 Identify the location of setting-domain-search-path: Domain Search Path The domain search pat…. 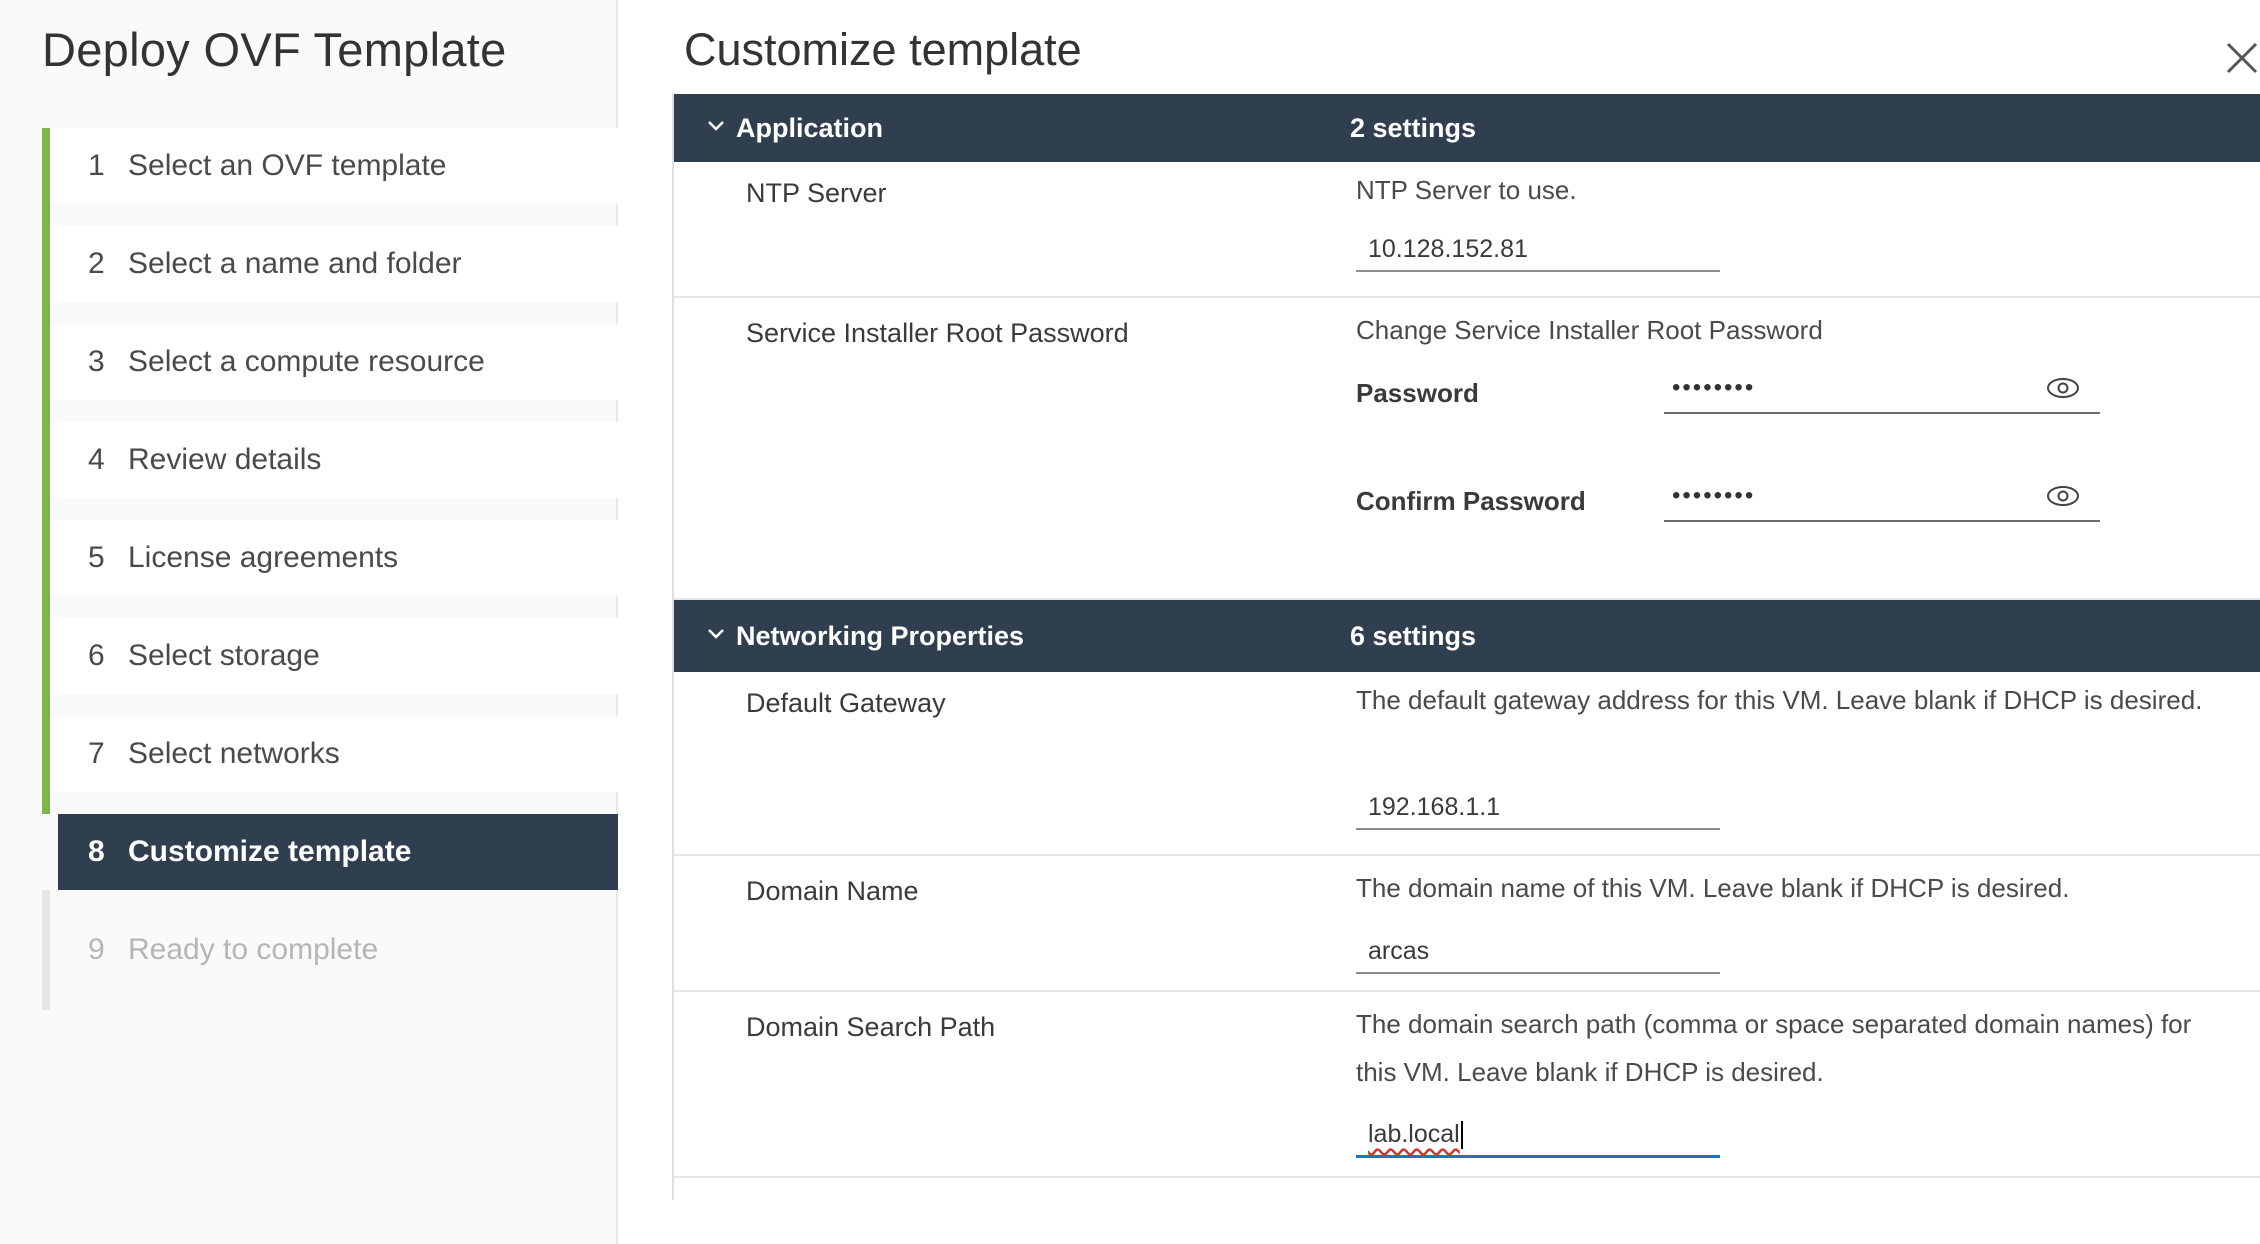
(1467, 1085).